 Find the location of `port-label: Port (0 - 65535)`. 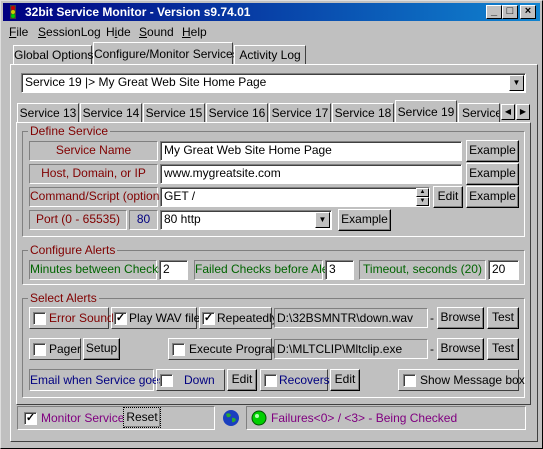

port-label: Port (0 - 65535) is located at coordinates (78, 220).